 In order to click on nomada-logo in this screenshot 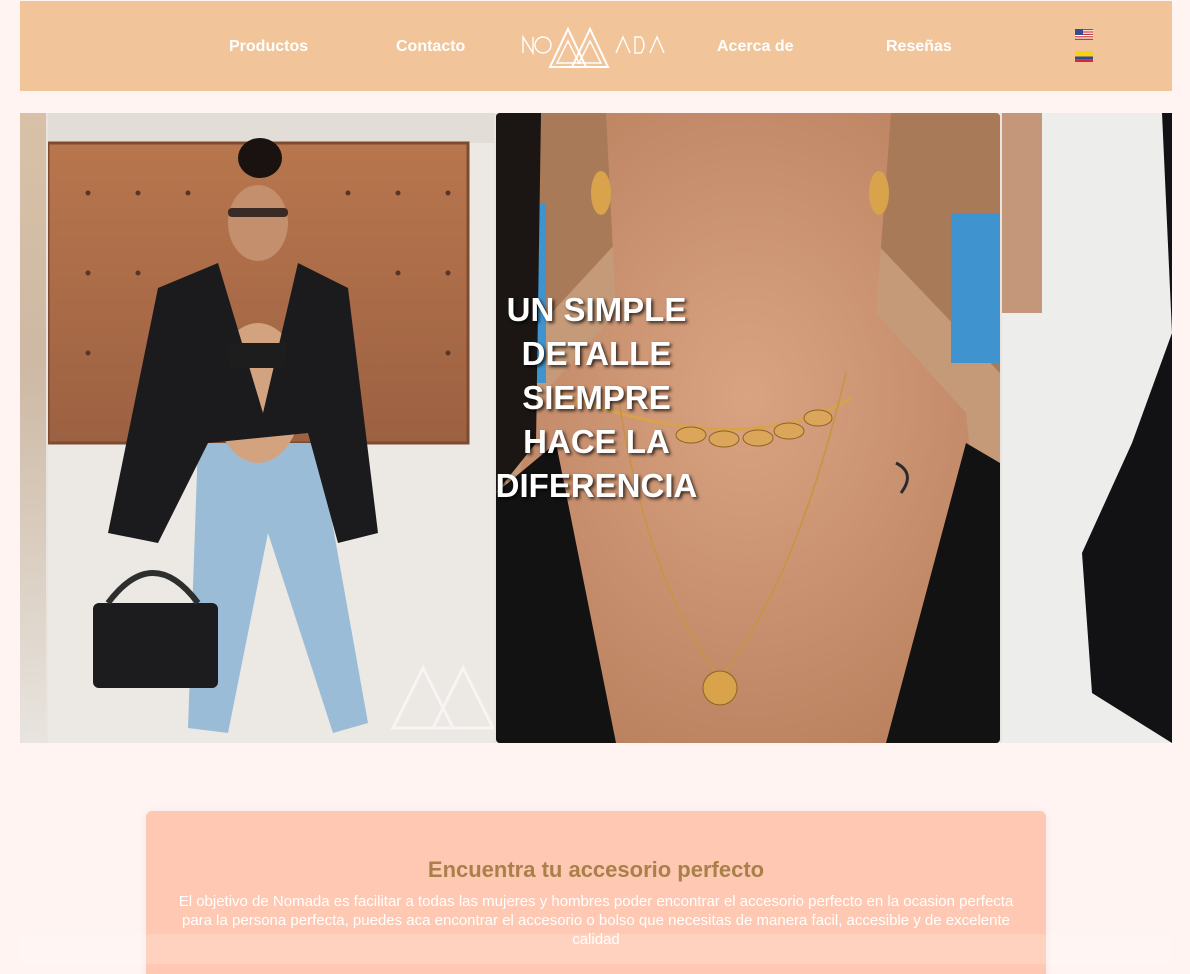, I will do `click(593, 46)`.